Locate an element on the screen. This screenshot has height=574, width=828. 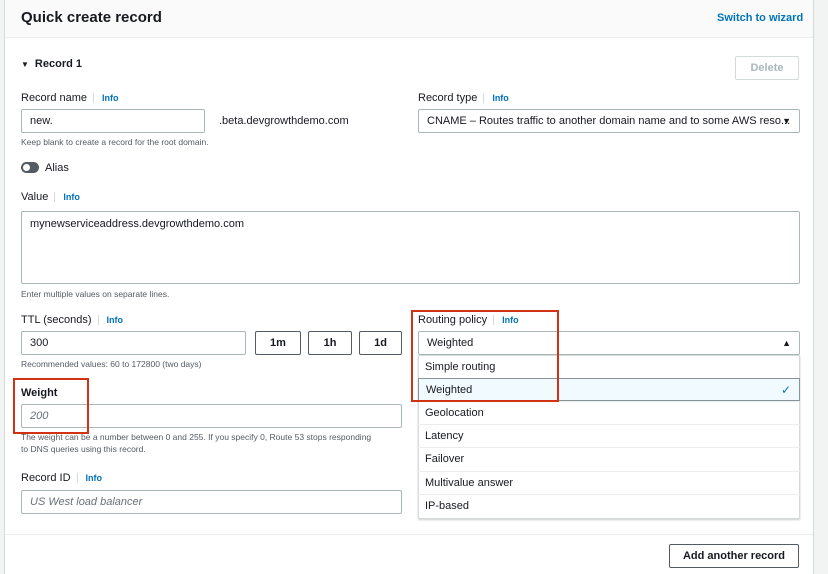
delete-button: Delete is located at coordinates (767, 68).